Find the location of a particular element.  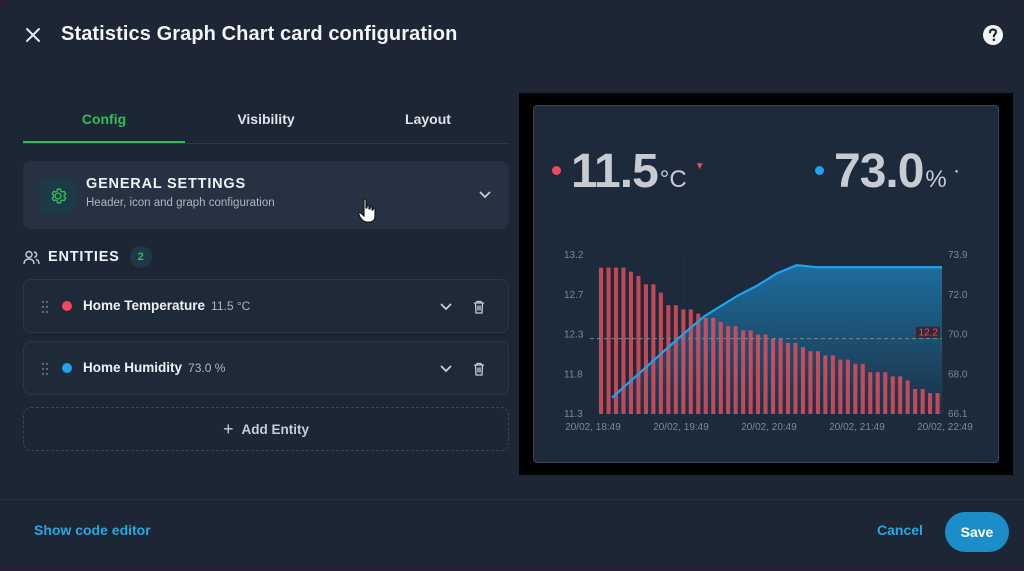

entity-row: Home Humidity 73.0 % is located at coordinates (266, 368).